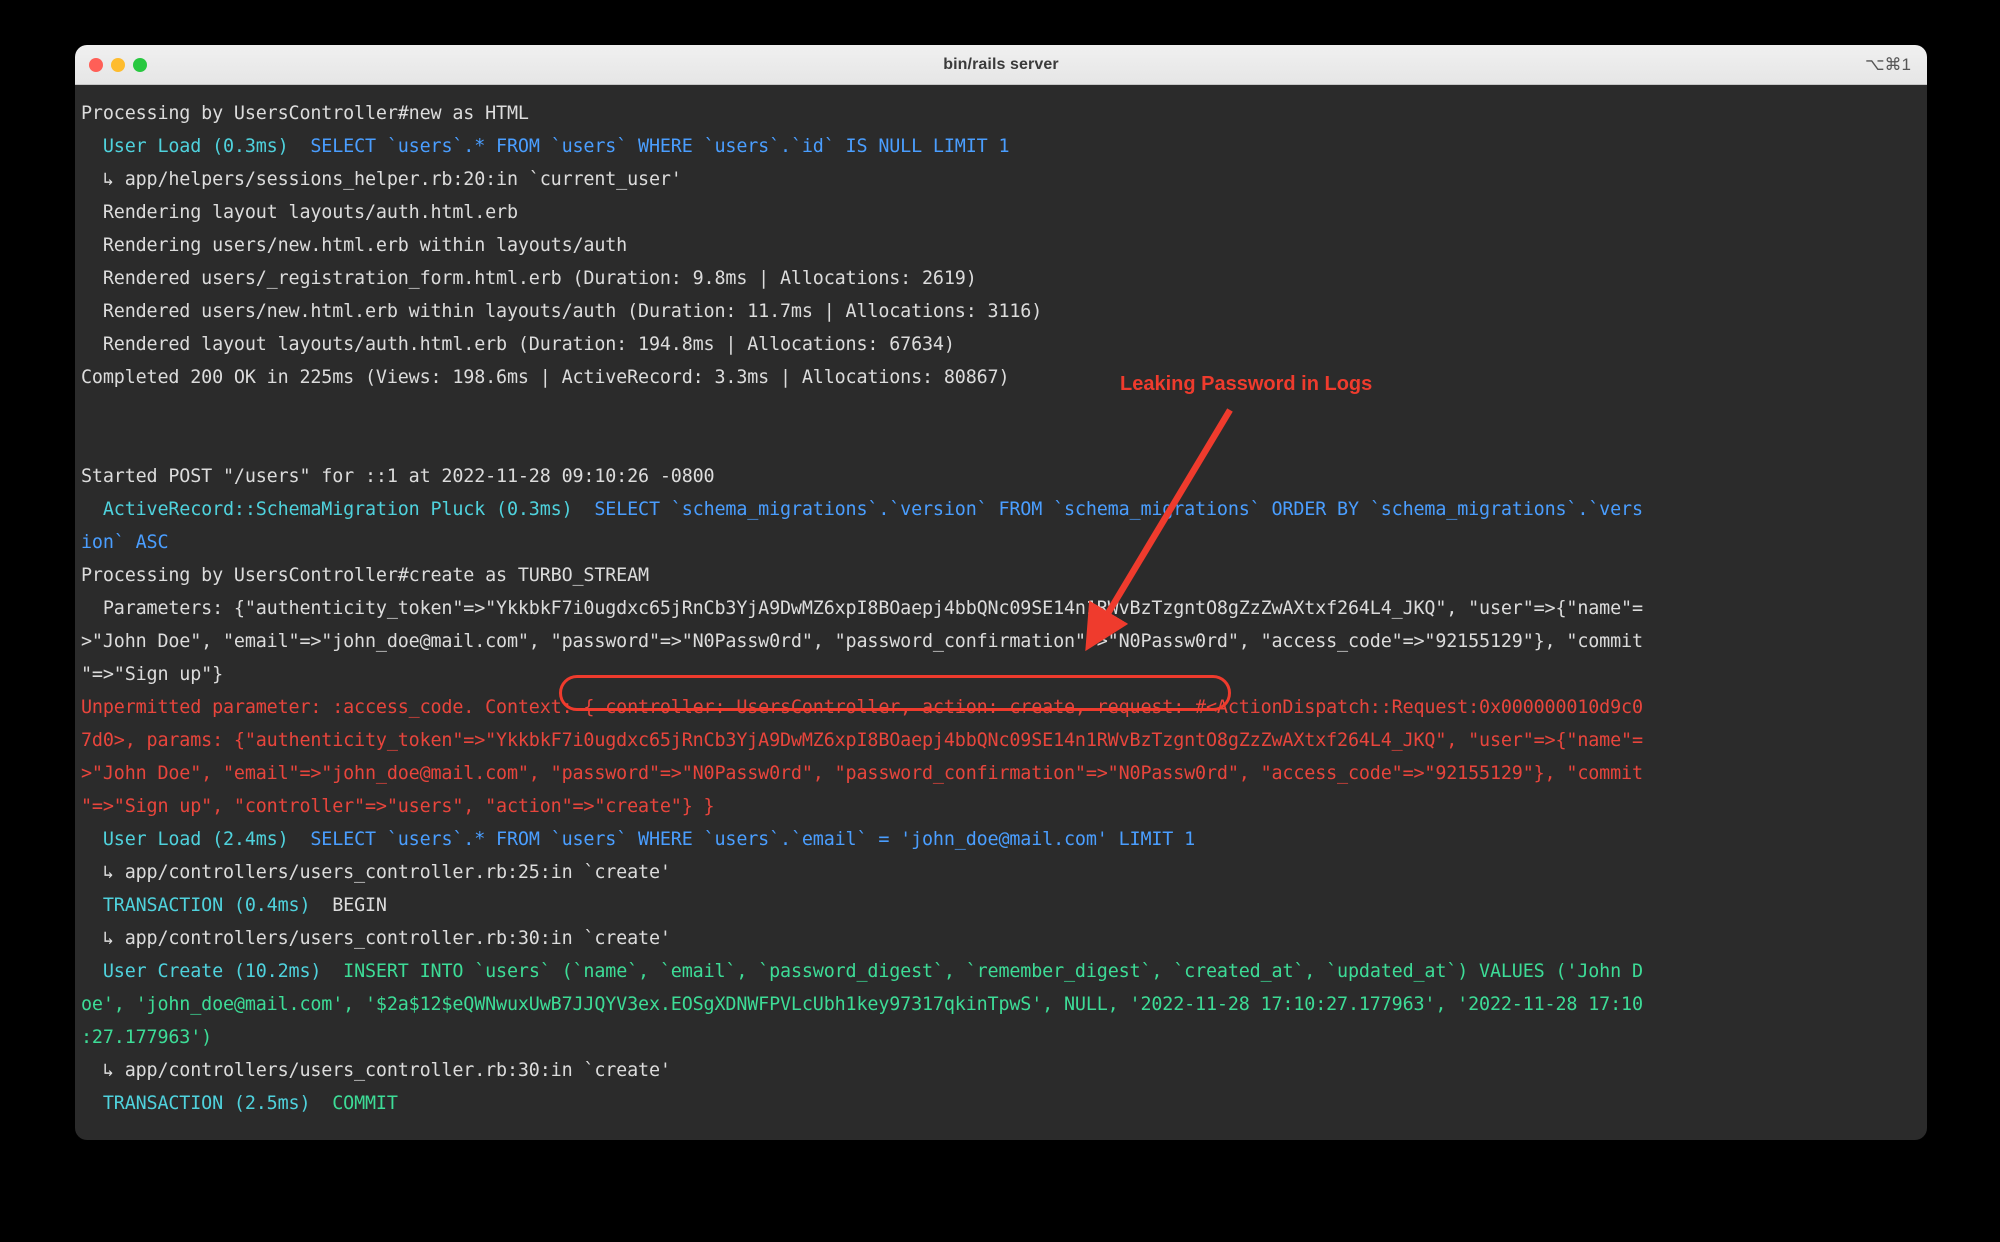  I want to click on log-segment: User Load (0.3ms), so click(185, 146).